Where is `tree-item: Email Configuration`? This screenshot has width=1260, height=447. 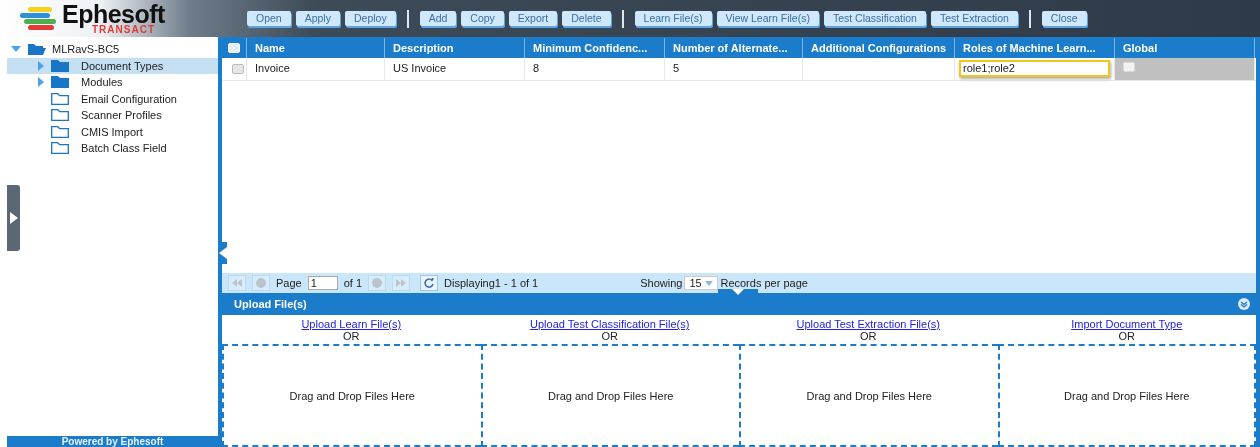
tree-item: Email Configuration is located at coordinates (112, 98).